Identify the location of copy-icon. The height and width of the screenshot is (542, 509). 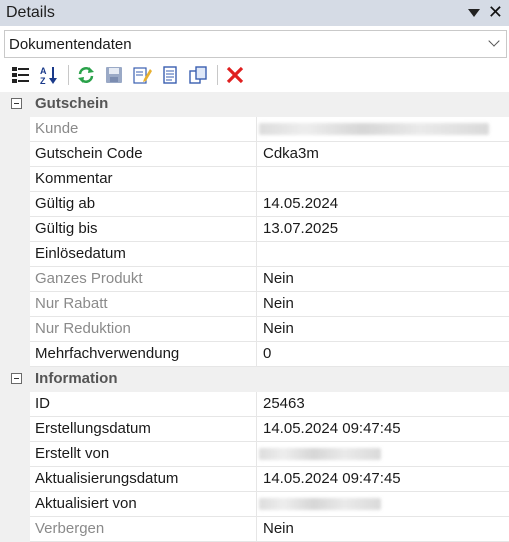
(198, 75).